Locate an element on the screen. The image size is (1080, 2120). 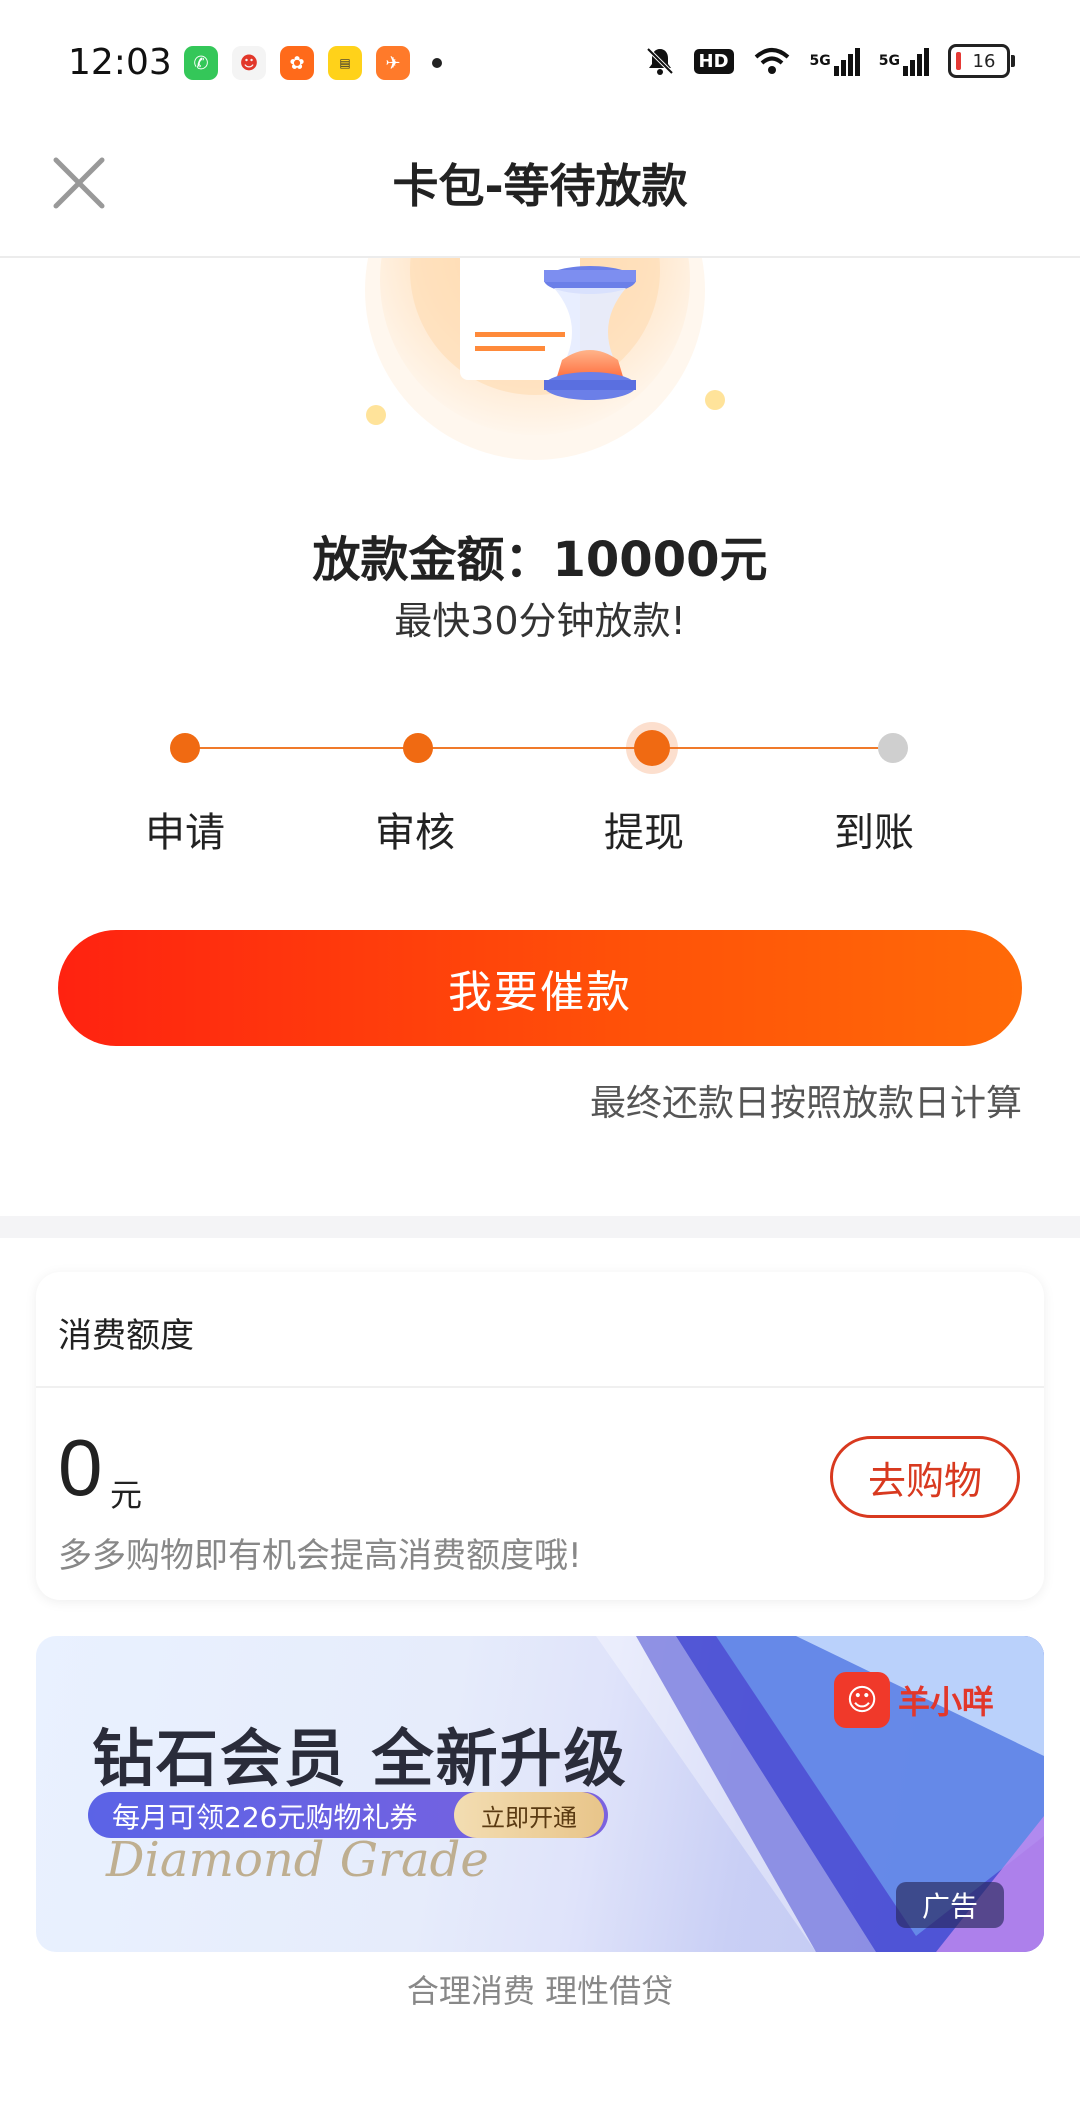
credit-amount: 0 is located at coordinates (80, 1467).